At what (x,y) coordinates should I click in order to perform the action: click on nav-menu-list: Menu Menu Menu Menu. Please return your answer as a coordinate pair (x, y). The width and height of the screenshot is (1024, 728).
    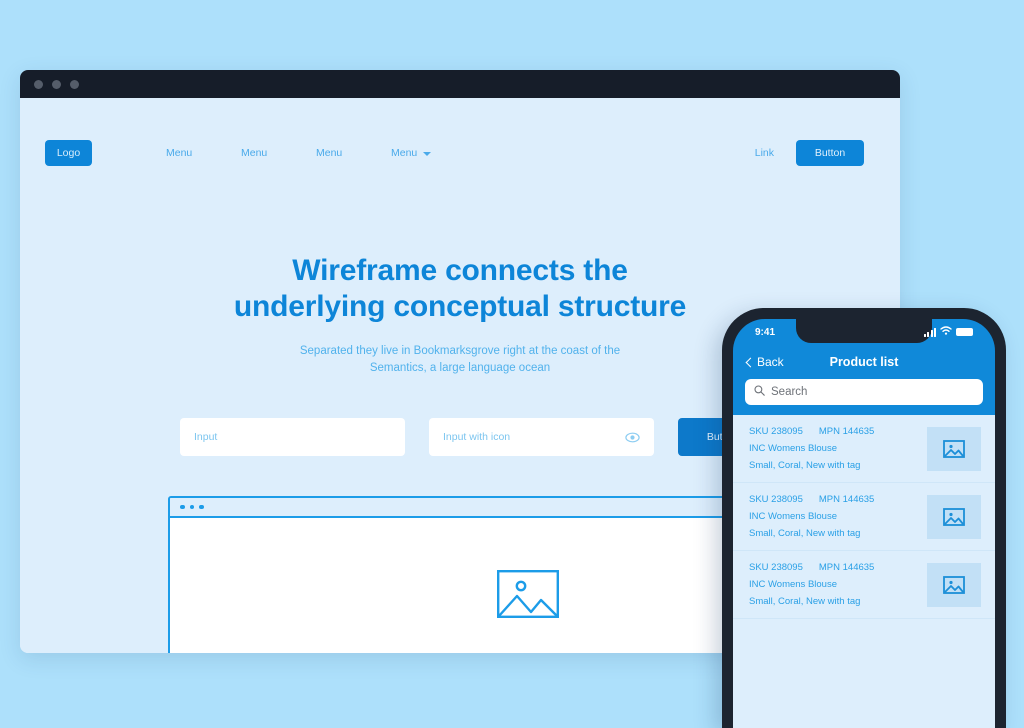
    Looking at the image, I should click on (316, 153).